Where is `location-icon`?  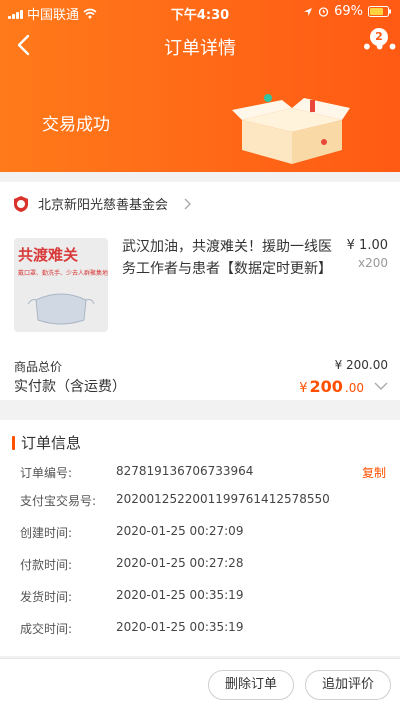 location-icon is located at coordinates (308, 11).